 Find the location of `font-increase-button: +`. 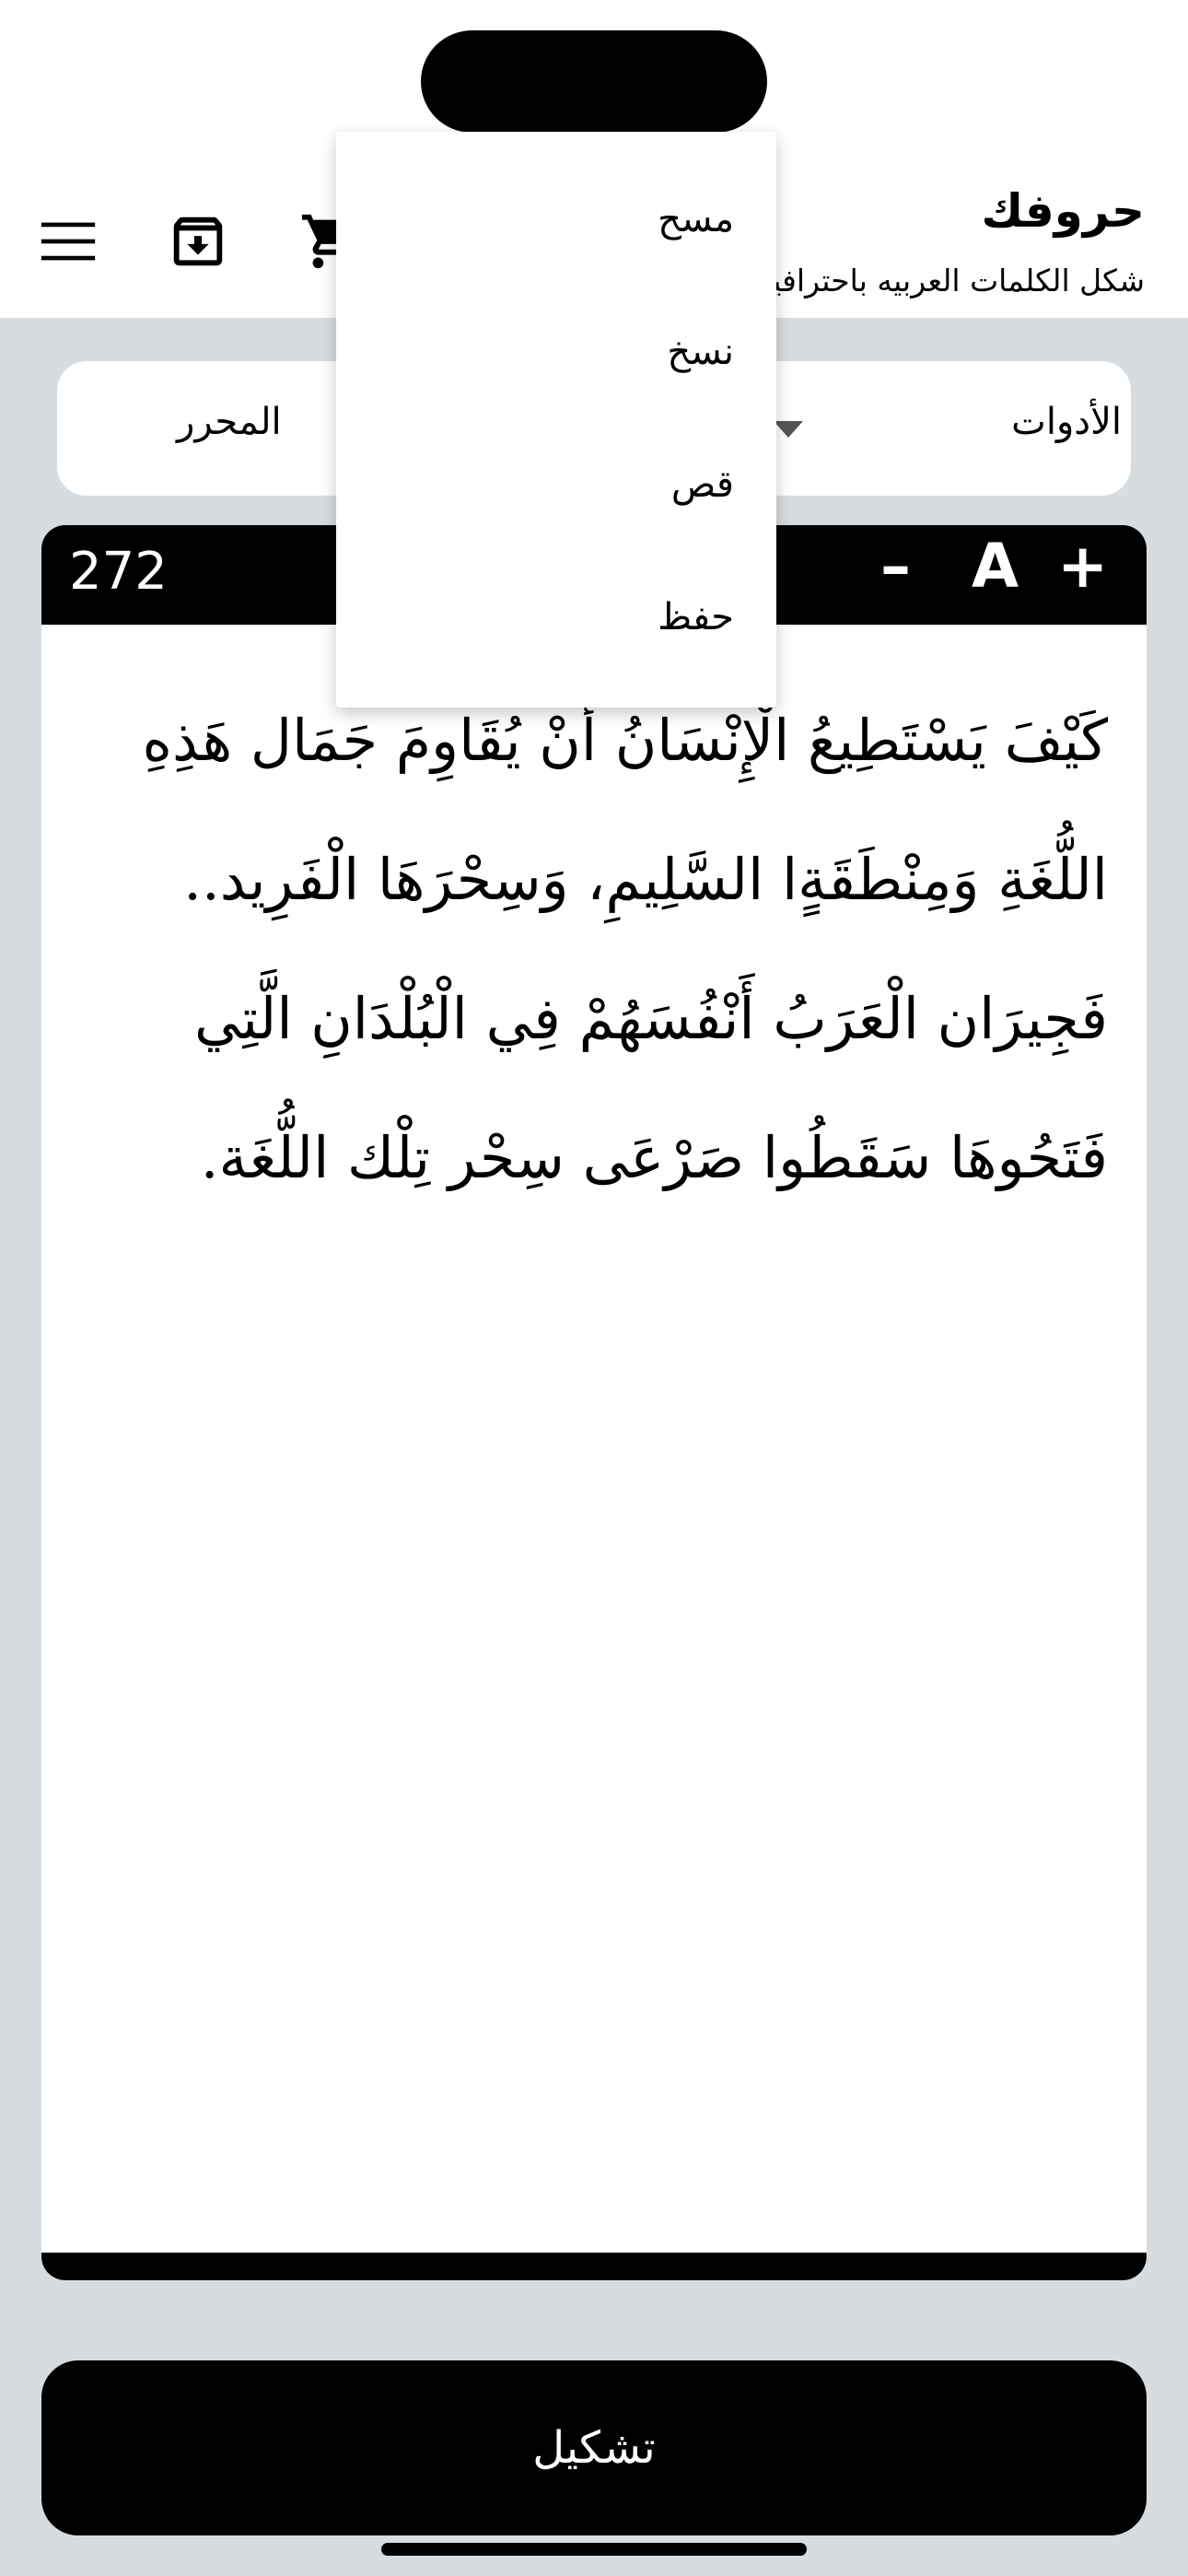

font-increase-button: + is located at coordinates (1082, 566).